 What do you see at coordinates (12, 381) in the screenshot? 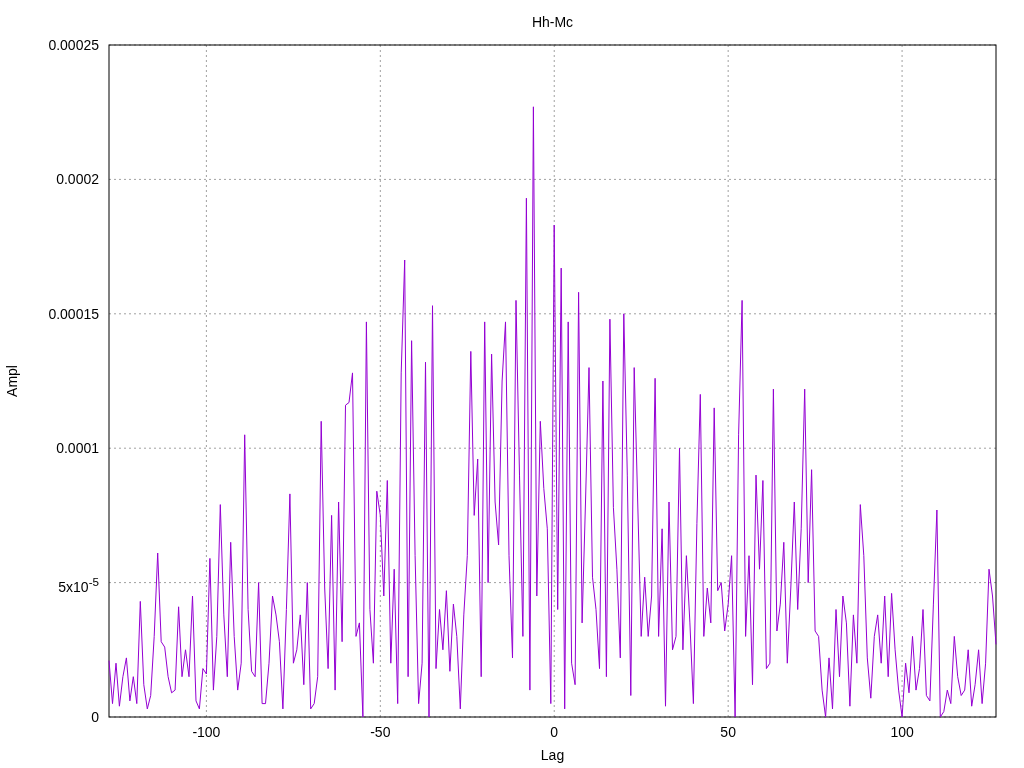
I see `y-axis-label: Ampl` at bounding box center [12, 381].